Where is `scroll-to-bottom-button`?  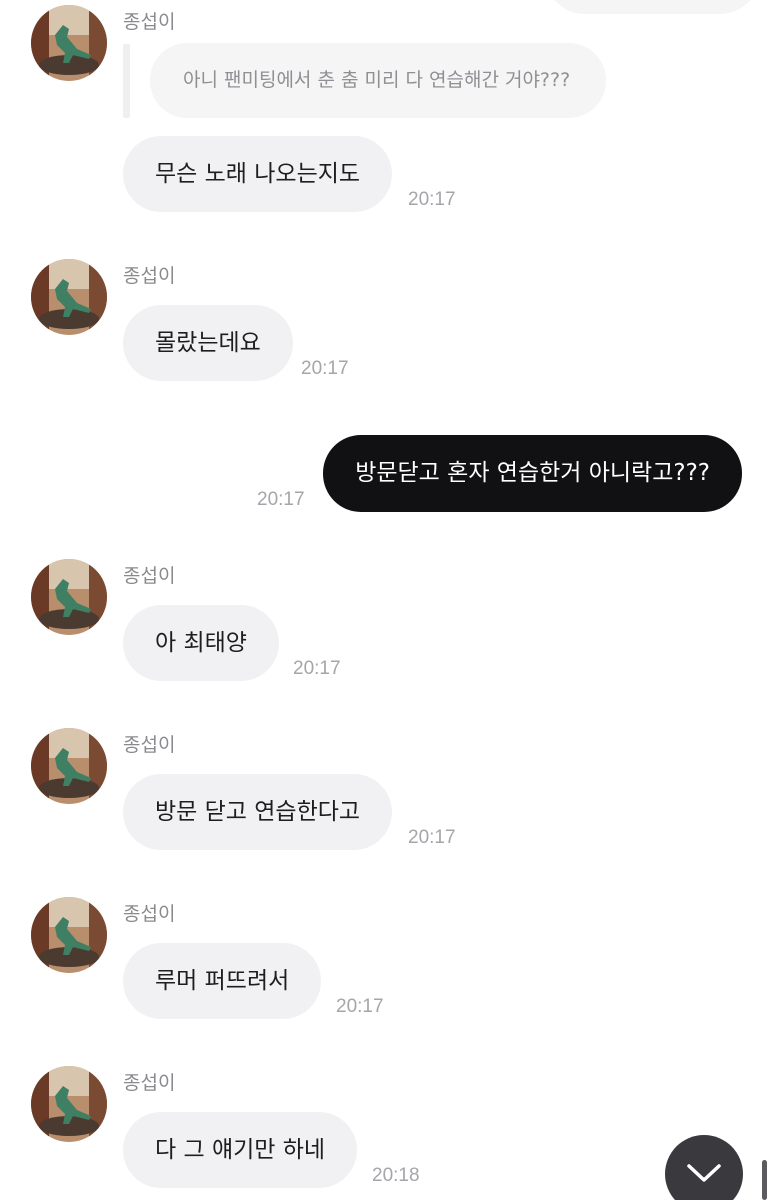
scroll-to-bottom-button is located at coordinates (704, 1167).